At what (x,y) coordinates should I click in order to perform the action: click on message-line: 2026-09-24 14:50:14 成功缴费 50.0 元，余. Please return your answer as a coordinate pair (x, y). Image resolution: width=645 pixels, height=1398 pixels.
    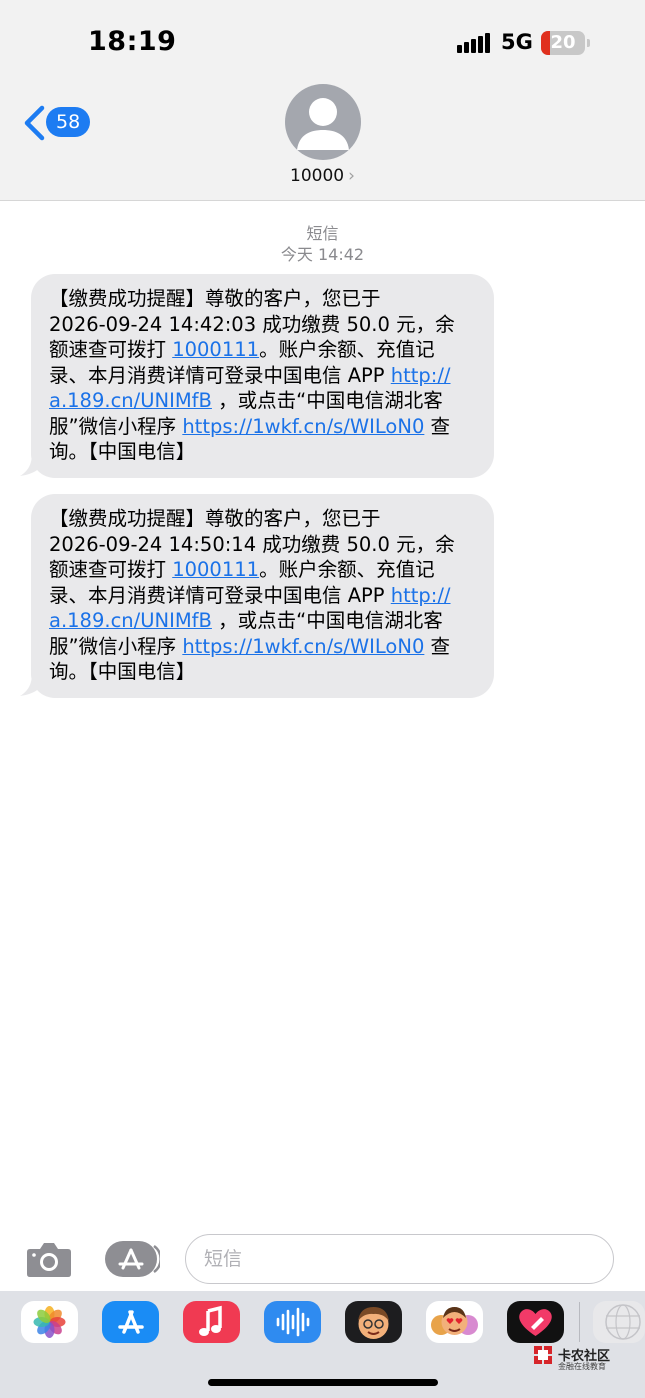
    Looking at the image, I should click on (264, 545).